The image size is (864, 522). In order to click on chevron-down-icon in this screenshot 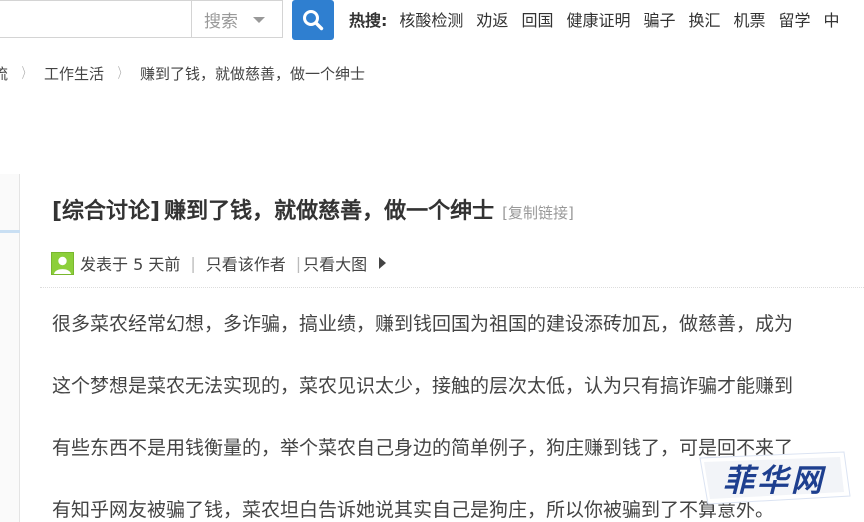, I will do `click(259, 20)`.